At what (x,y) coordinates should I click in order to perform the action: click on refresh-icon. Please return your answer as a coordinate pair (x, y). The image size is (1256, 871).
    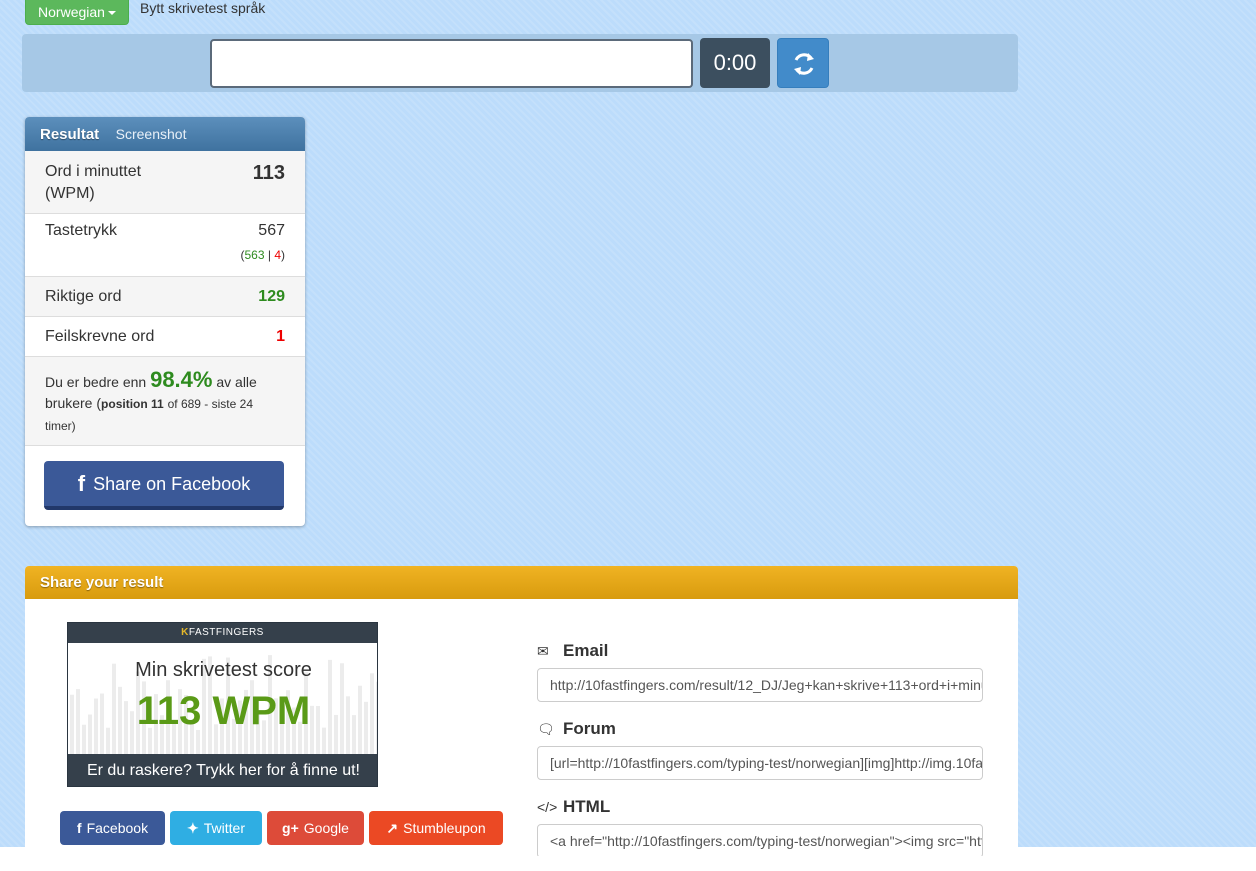
    Looking at the image, I should click on (804, 64).